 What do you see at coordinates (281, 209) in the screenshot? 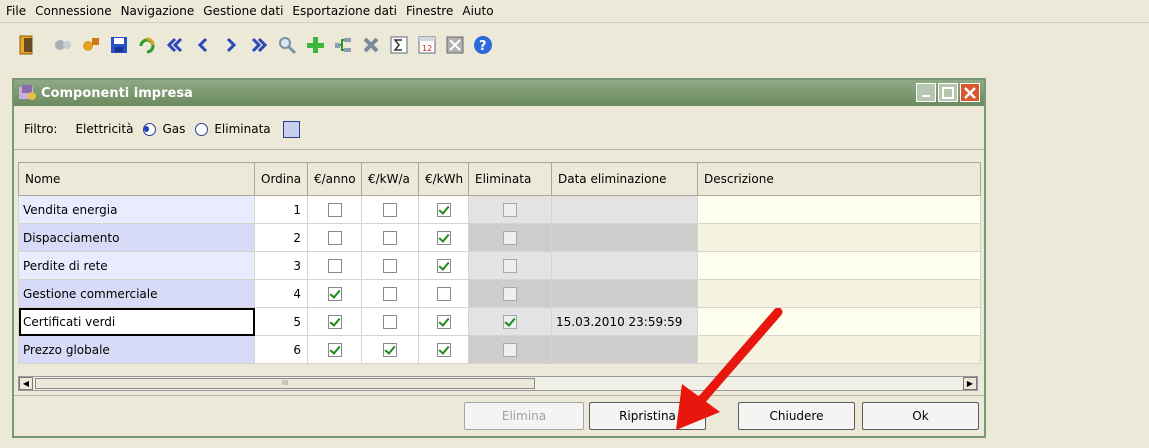
I see `cell-ordina: 1` at bounding box center [281, 209].